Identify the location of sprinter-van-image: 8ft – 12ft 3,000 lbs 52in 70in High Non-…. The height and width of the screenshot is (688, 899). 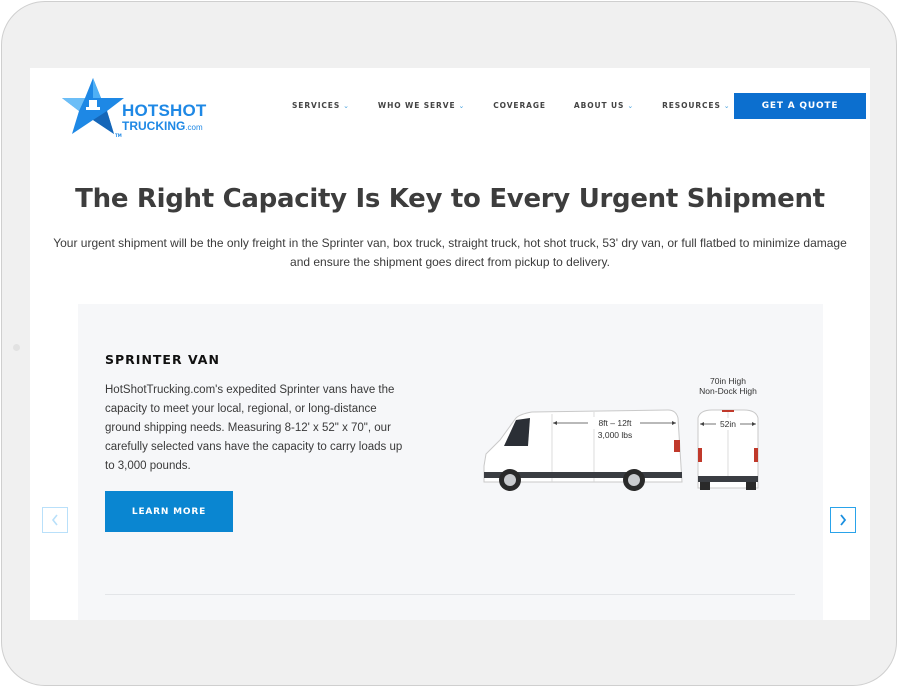
(627, 442).